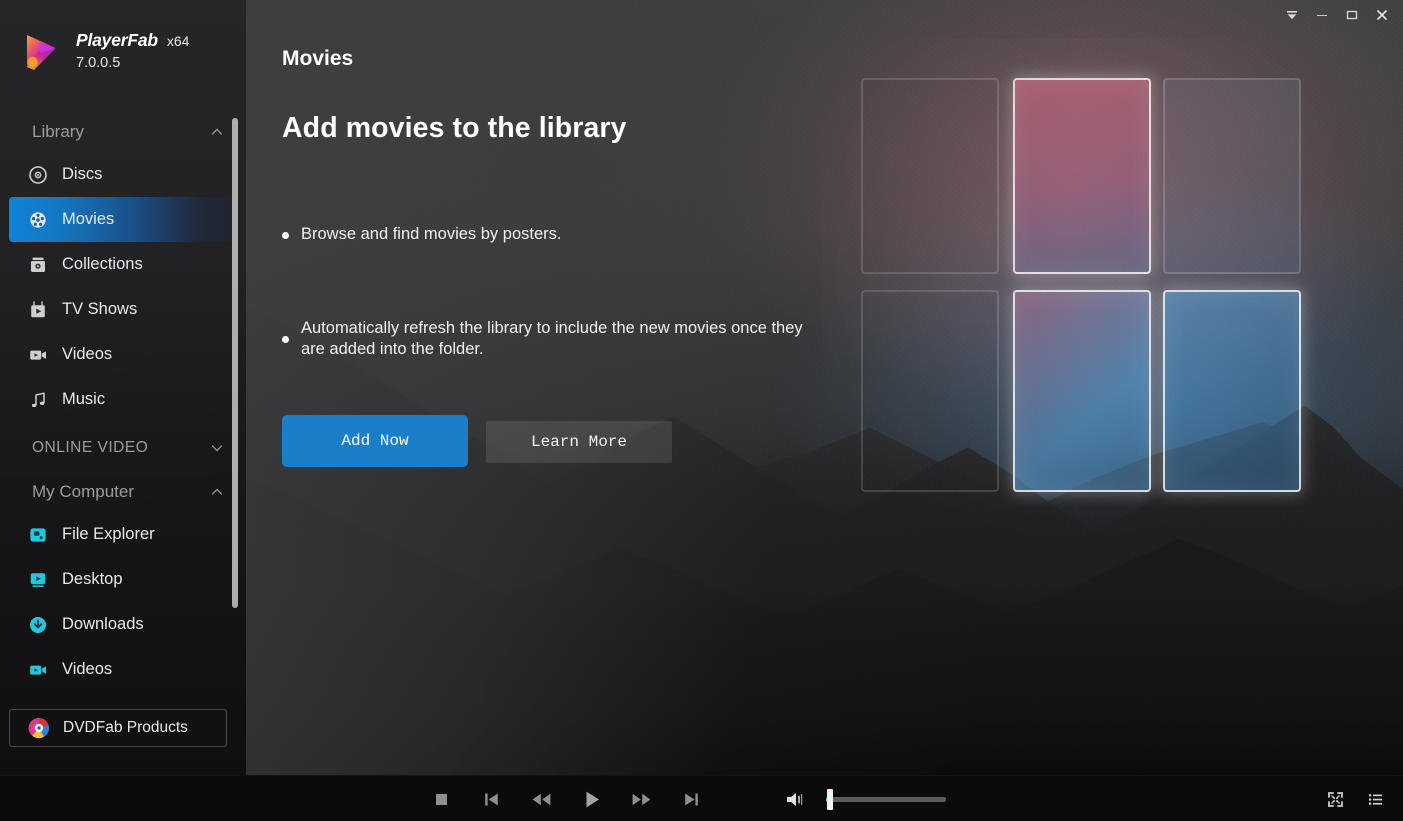  Describe the element at coordinates (102, 264) in the screenshot. I see `sidebar-item-collections-label: Collections` at that location.